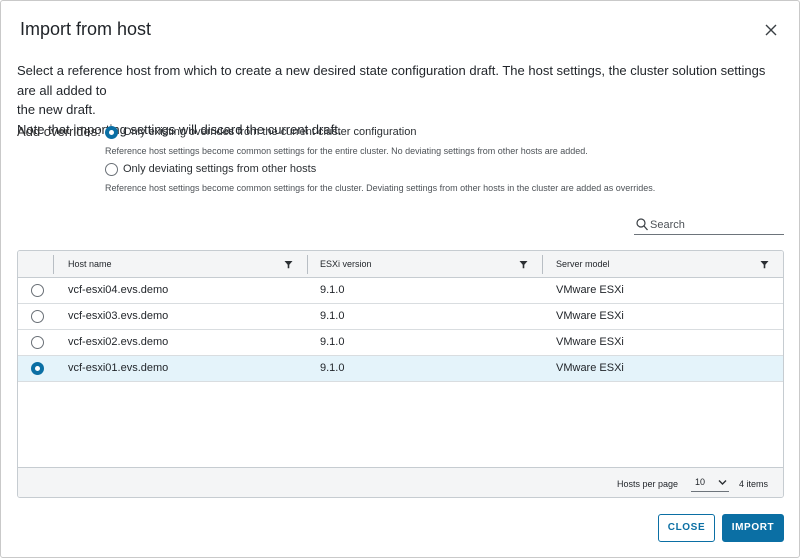 The height and width of the screenshot is (558, 800). What do you see at coordinates (400, 317) in the screenshot?
I see `table-row: vcf-esxi03.evs.demo 9.1.0 VMware ESXi` at bounding box center [400, 317].